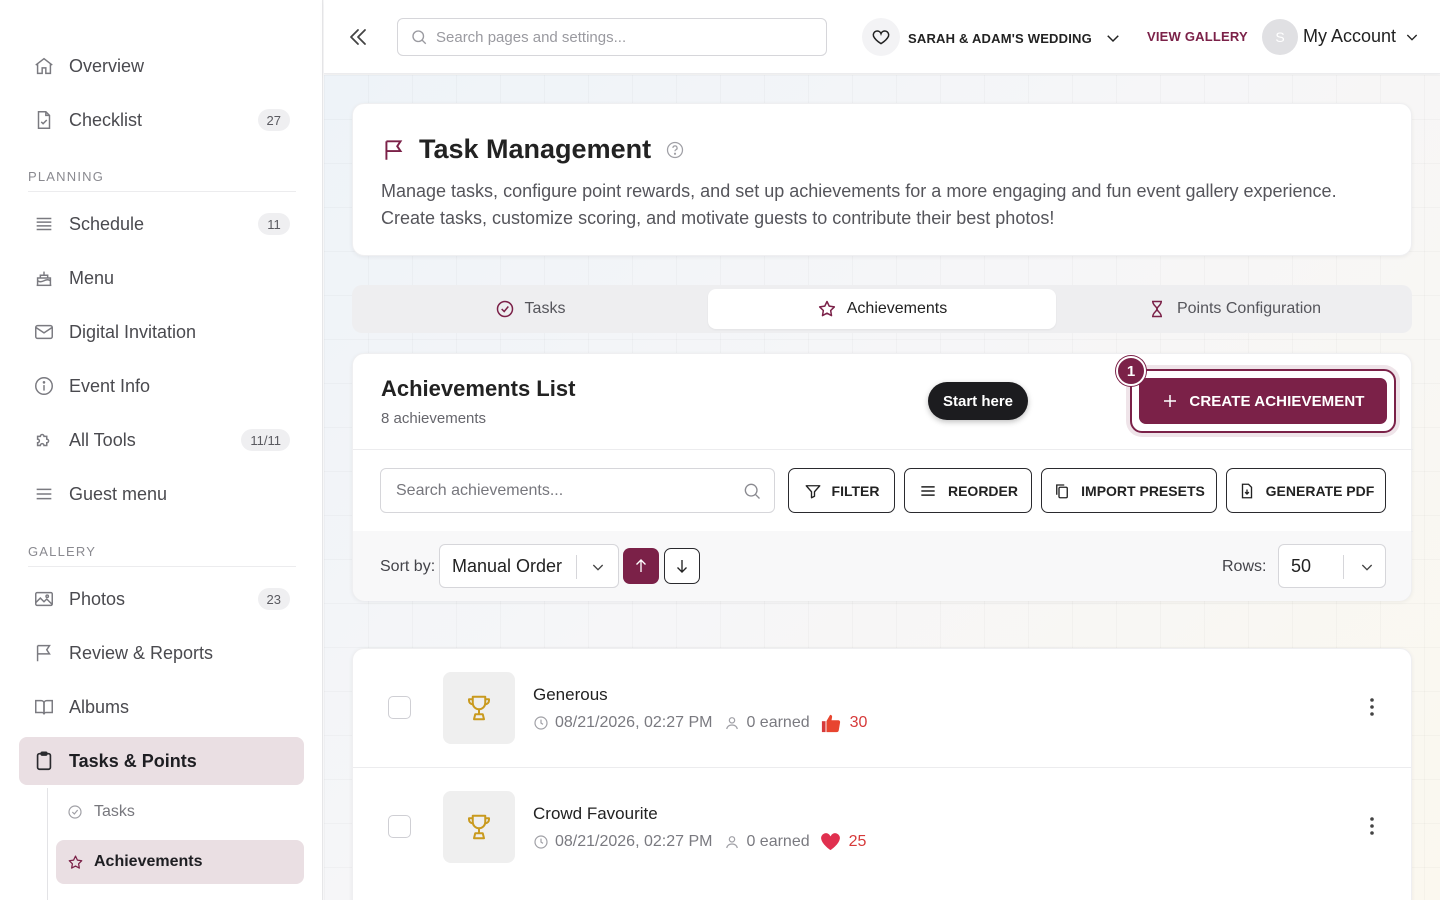 The height and width of the screenshot is (900, 1440). I want to click on achievements-count: 8 achievements, so click(434, 418).